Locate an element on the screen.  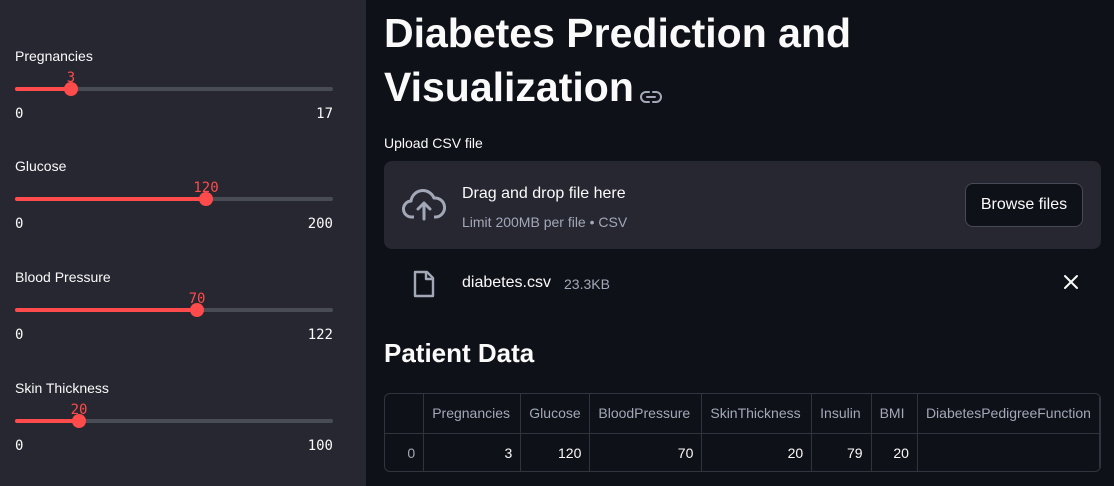
table-cell is located at coordinates (1008, 452).